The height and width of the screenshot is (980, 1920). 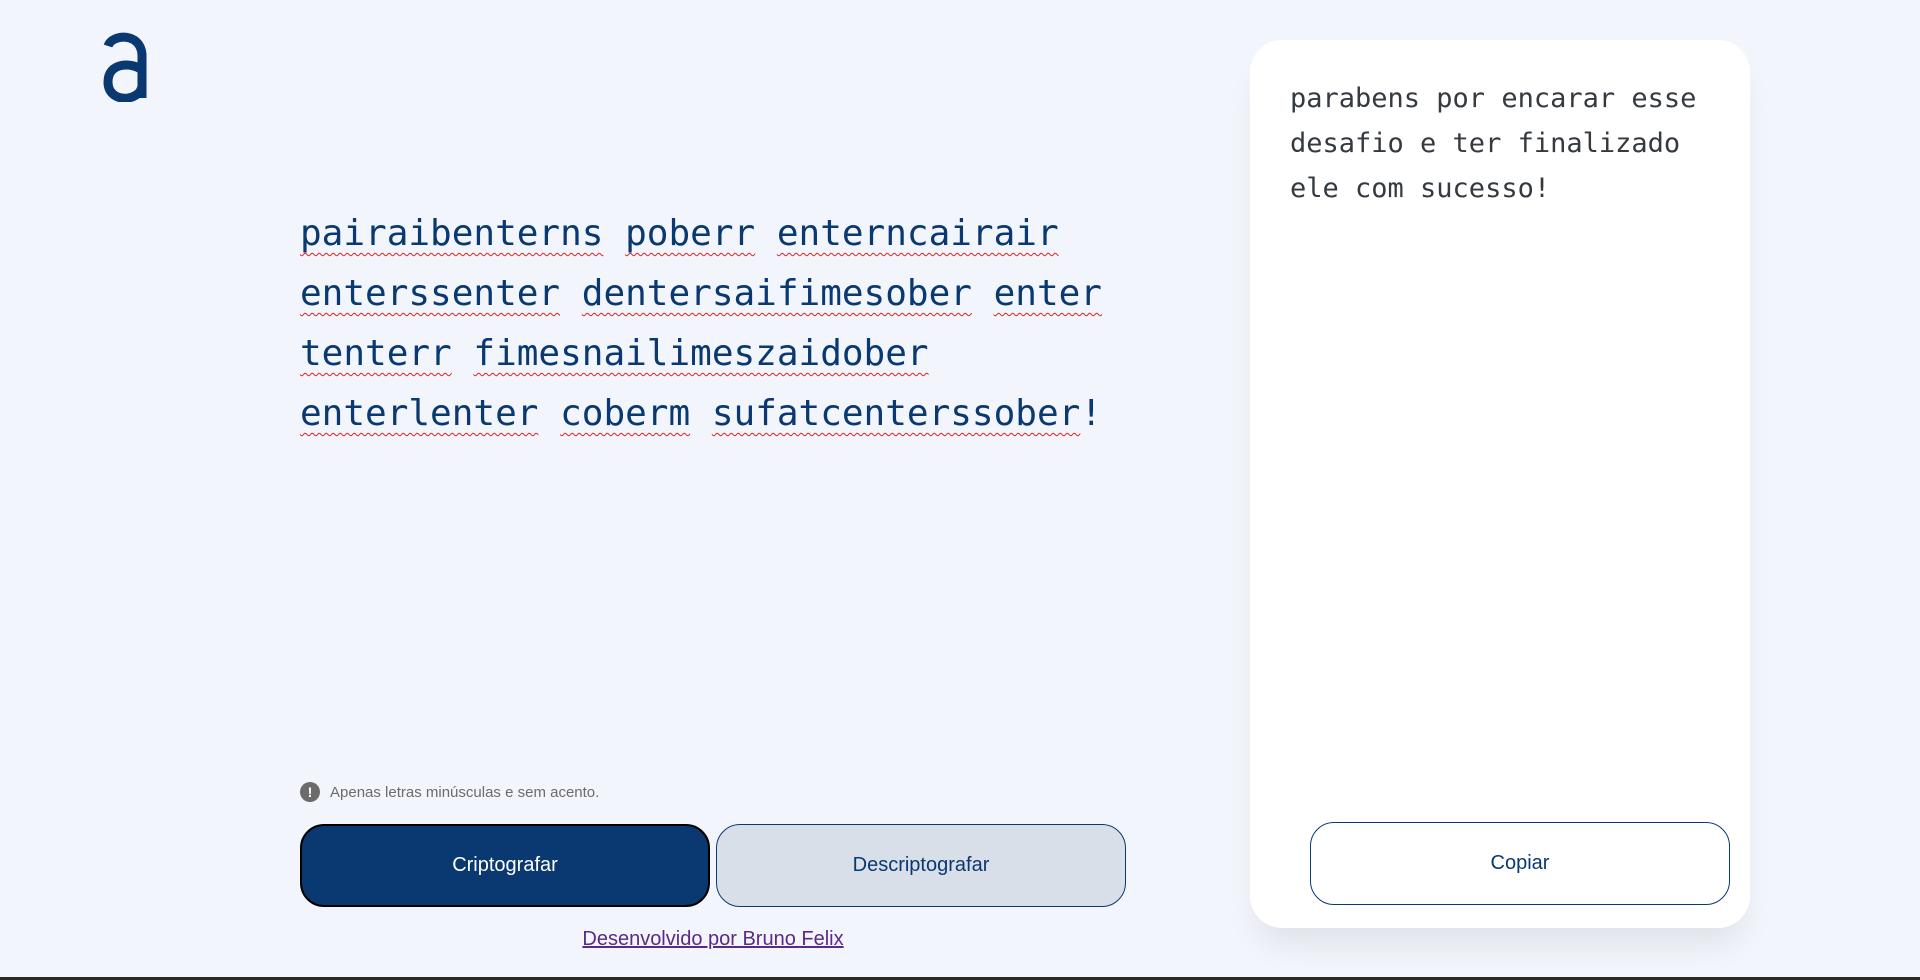 I want to click on input-word: sufatcenterssober, so click(x=896, y=413).